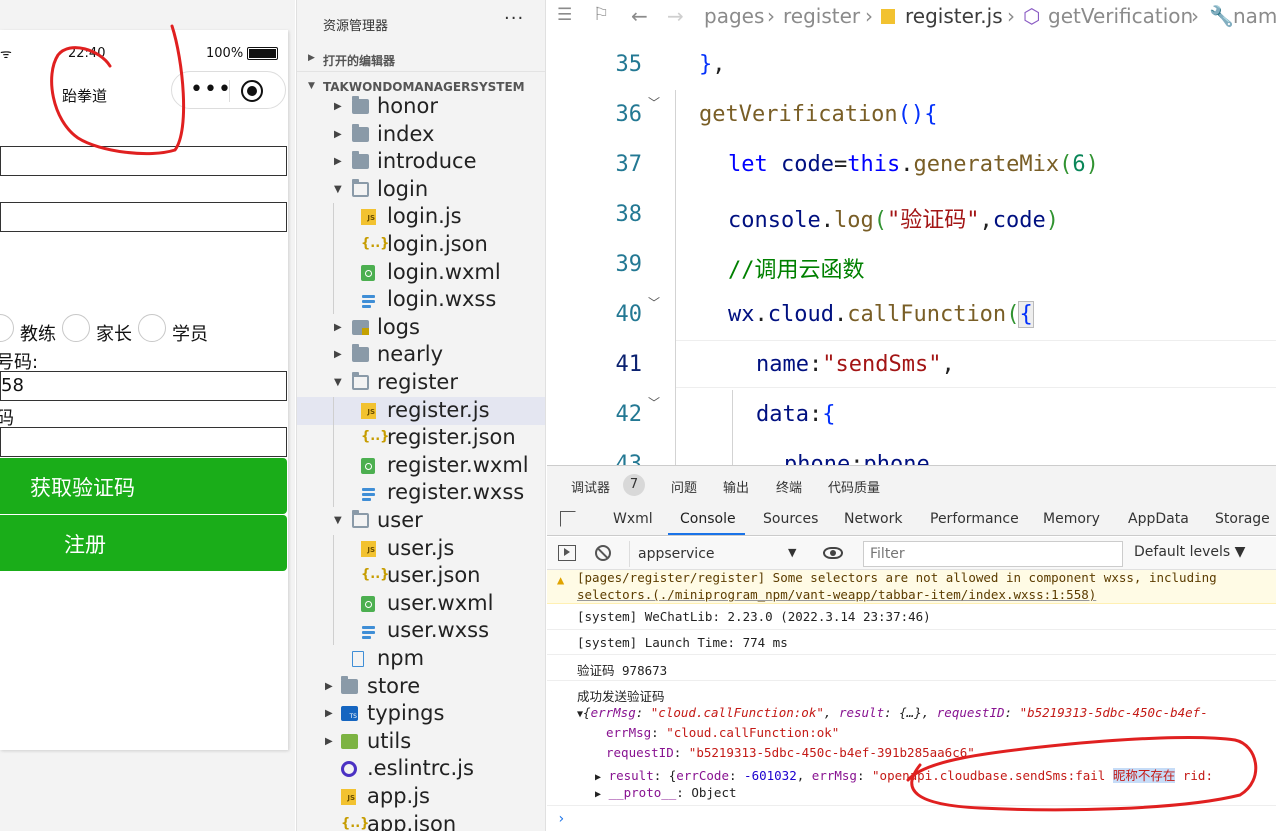 The image size is (1276, 831). What do you see at coordinates (633, 519) in the screenshot?
I see `tab-wxml: Wxml` at bounding box center [633, 519].